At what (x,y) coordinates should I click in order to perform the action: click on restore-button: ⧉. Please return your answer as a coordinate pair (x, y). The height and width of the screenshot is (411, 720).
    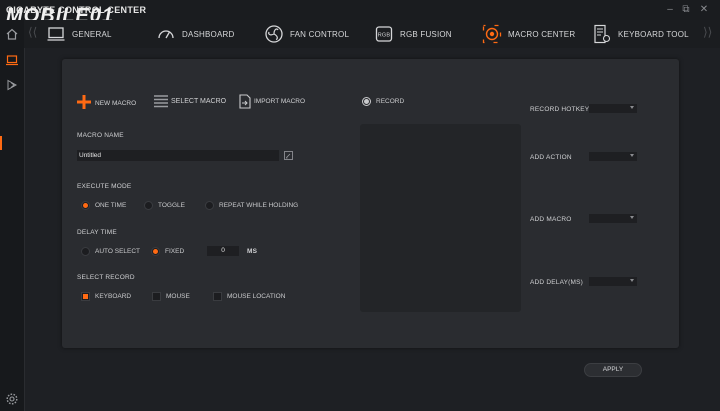
    Looking at the image, I should click on (686, 10).